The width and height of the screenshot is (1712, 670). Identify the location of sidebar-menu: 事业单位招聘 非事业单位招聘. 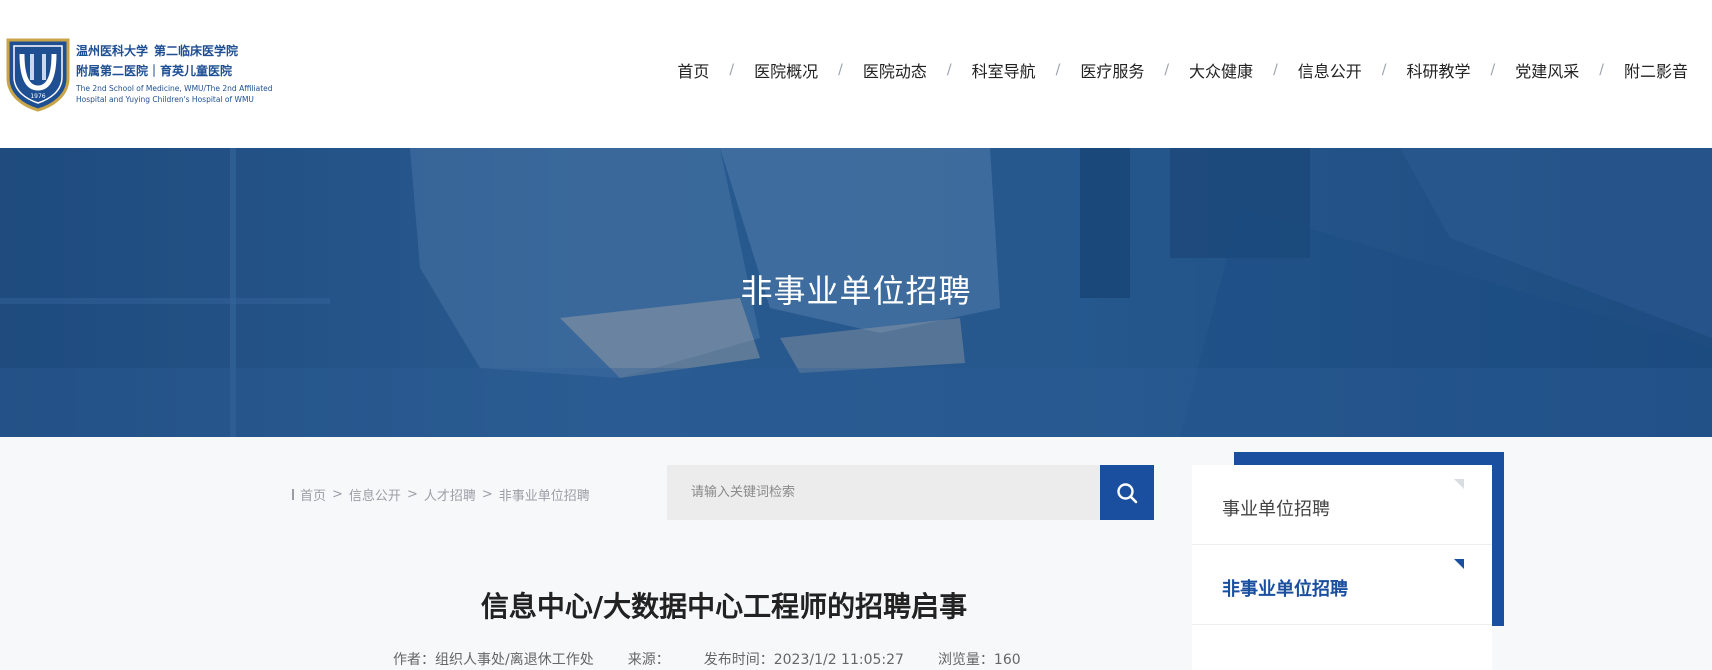
(1342, 567).